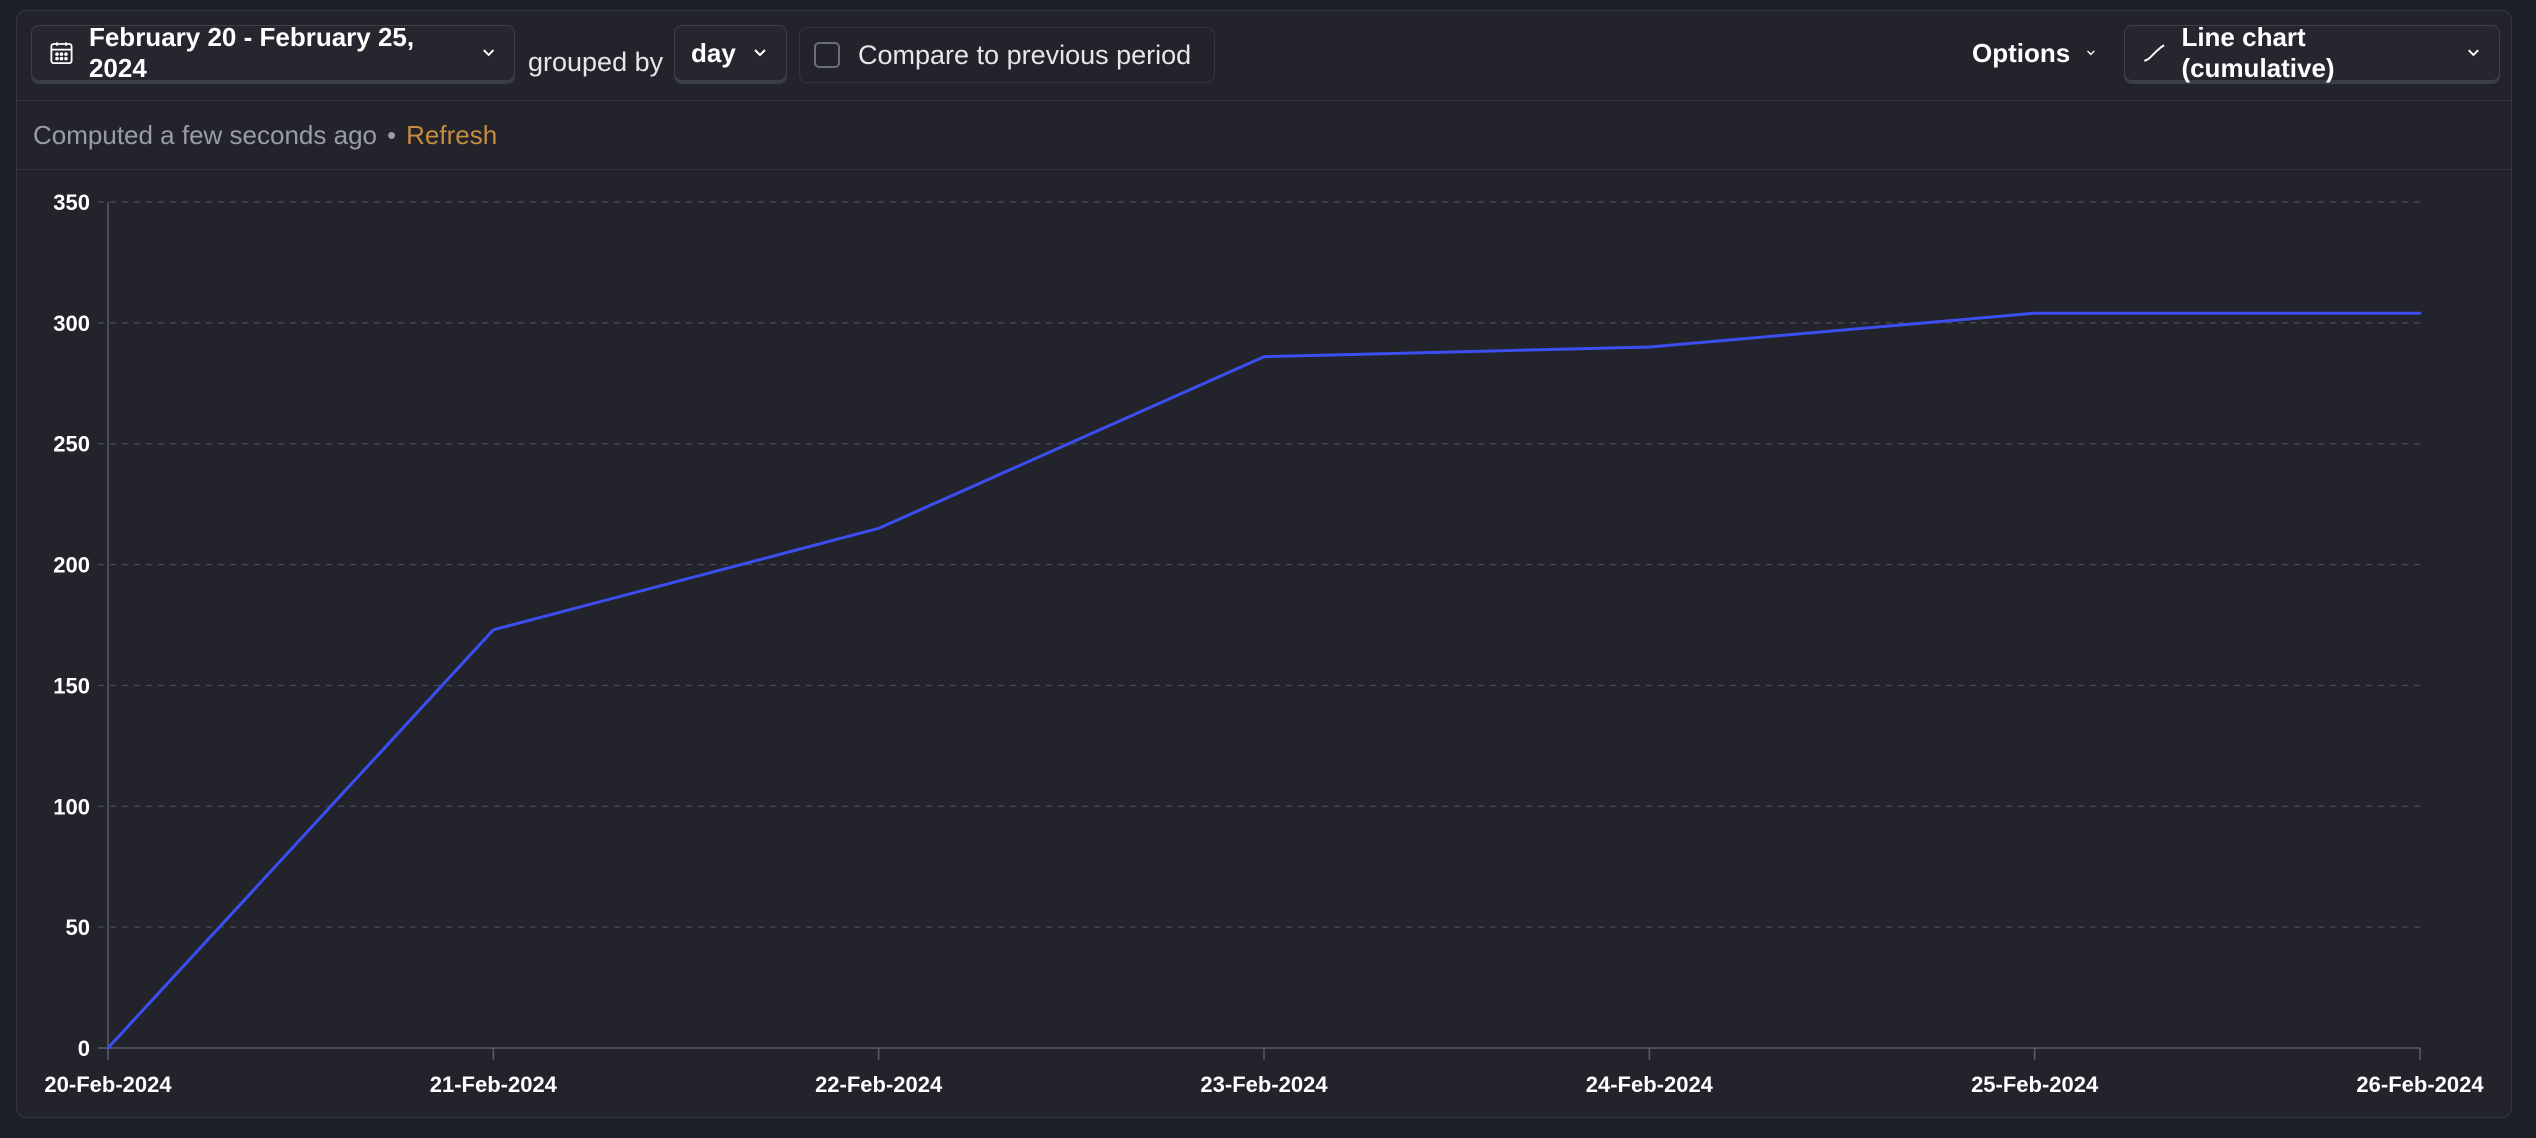 This screenshot has width=2536, height=1138. Describe the element at coordinates (2035, 1084) in the screenshot. I see `x-tick-label: 25-Feb-2024` at that location.